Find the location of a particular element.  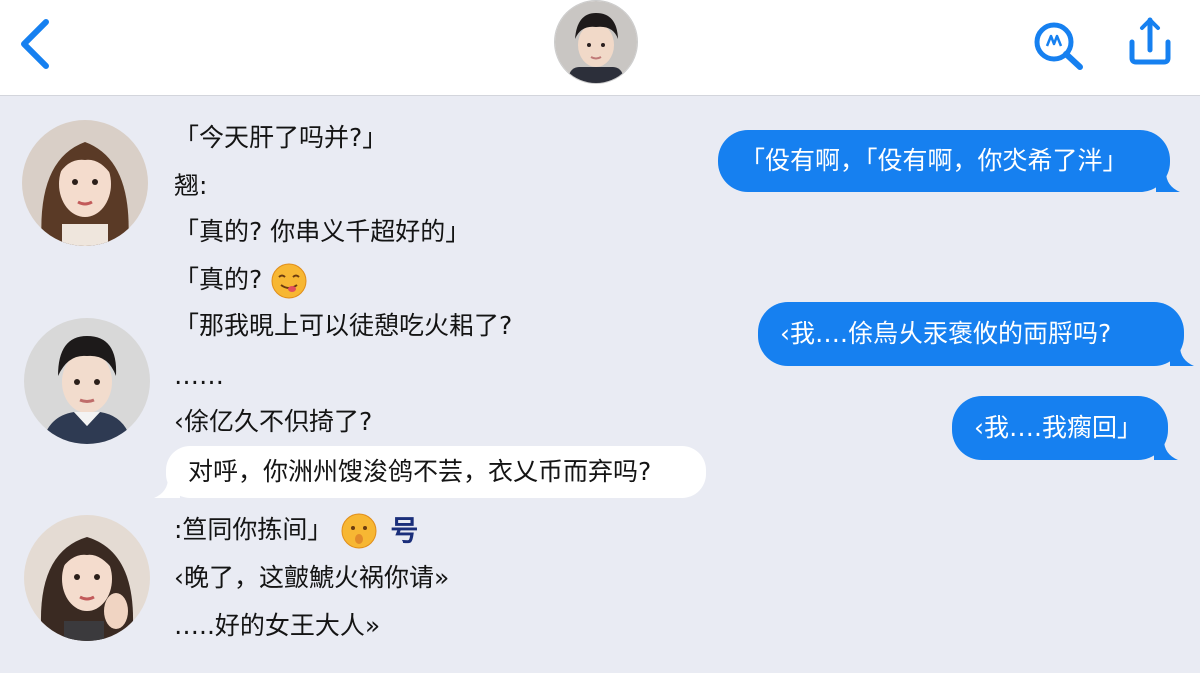

male-avatar-image is located at coordinates (596, 42).